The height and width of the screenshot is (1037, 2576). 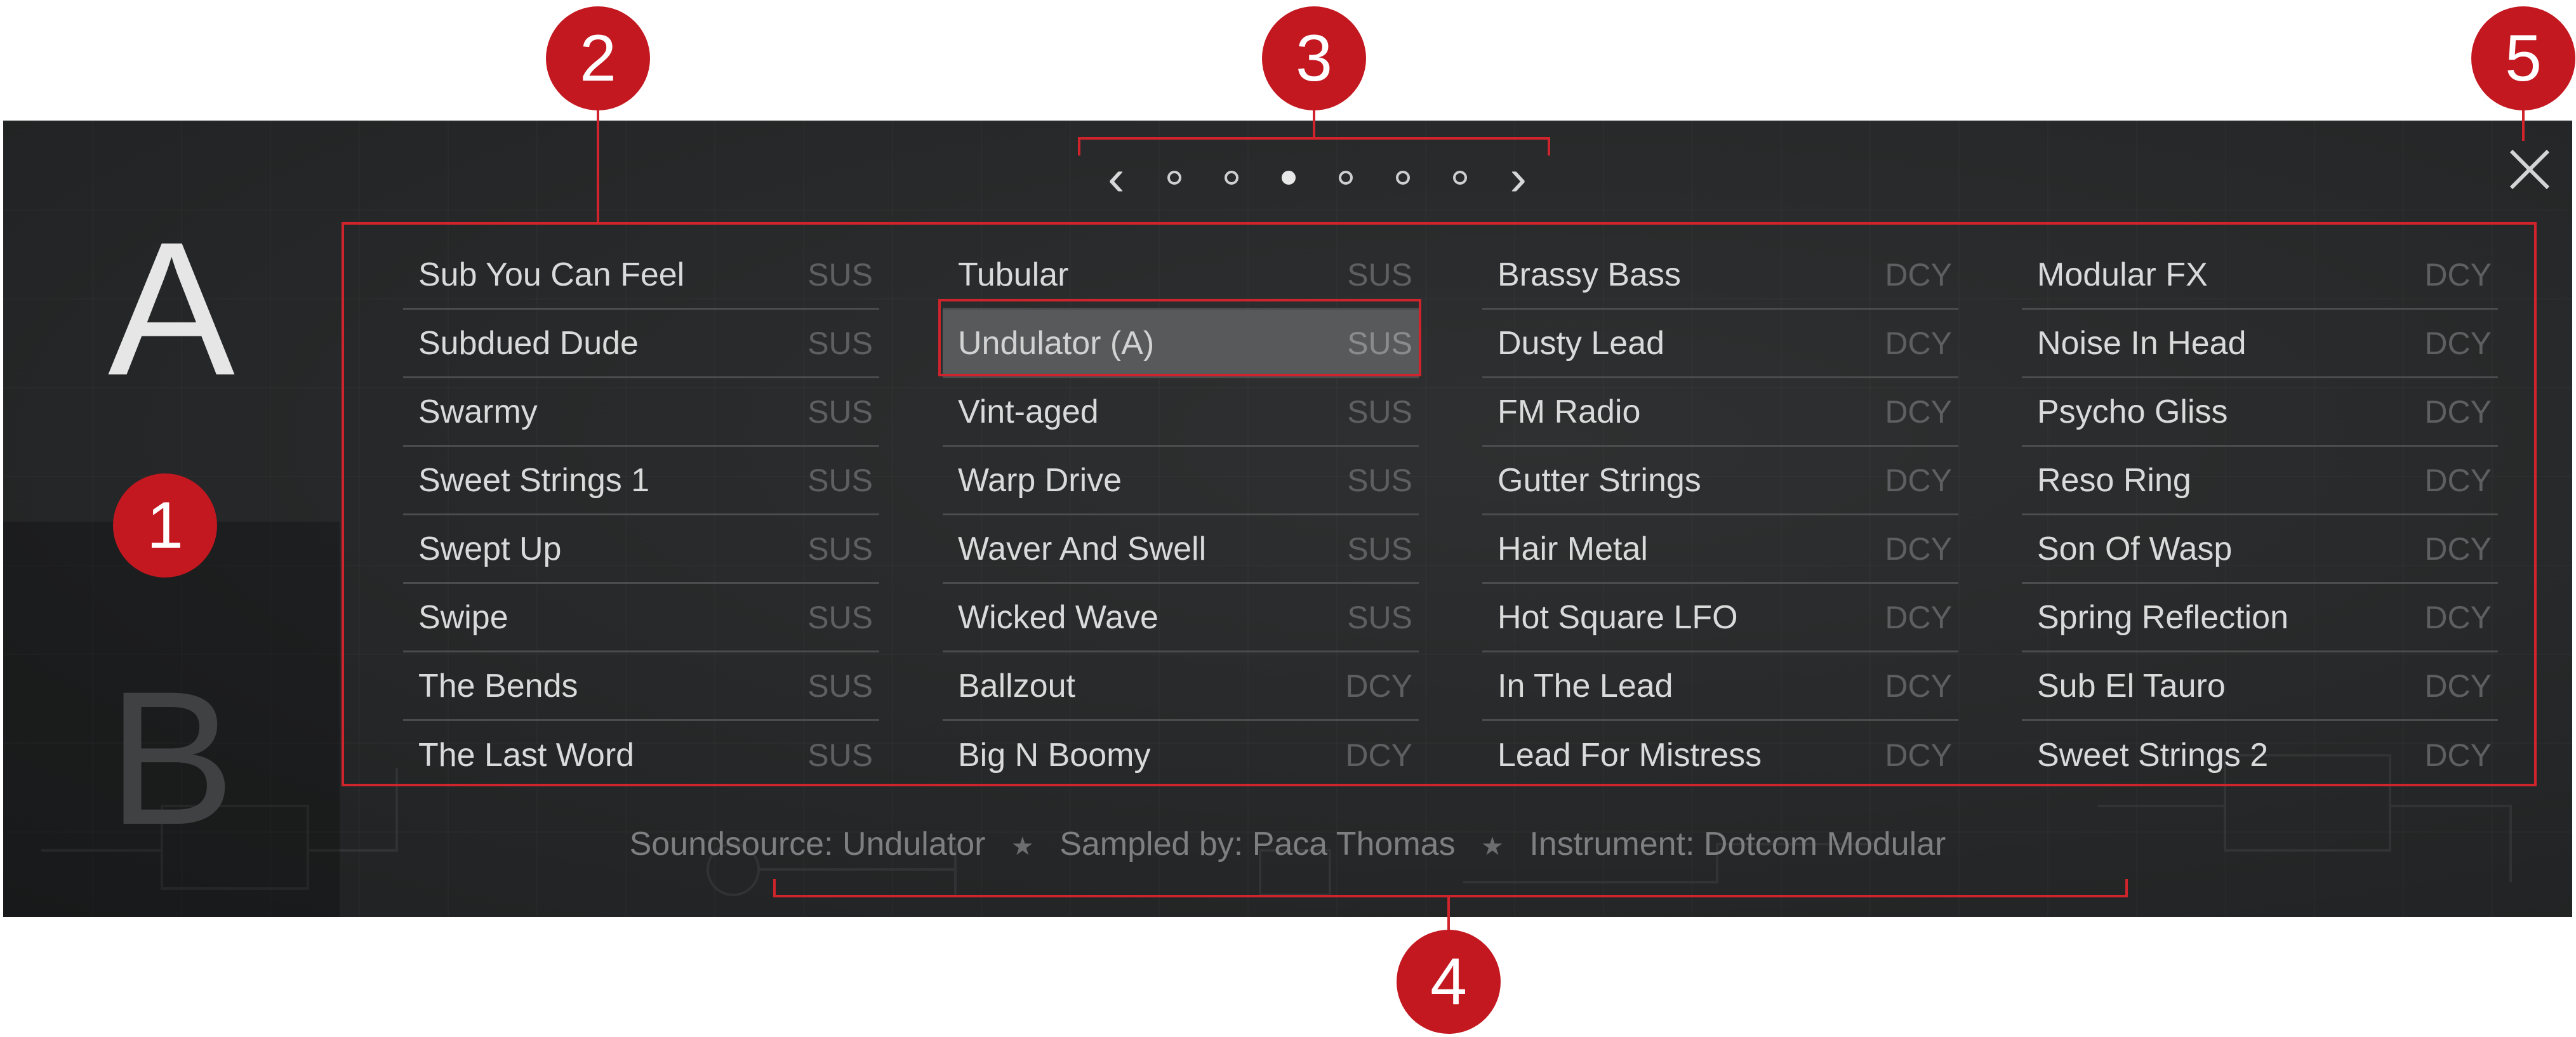 What do you see at coordinates (490, 548) in the screenshot?
I see `preset-name: Swept Up` at bounding box center [490, 548].